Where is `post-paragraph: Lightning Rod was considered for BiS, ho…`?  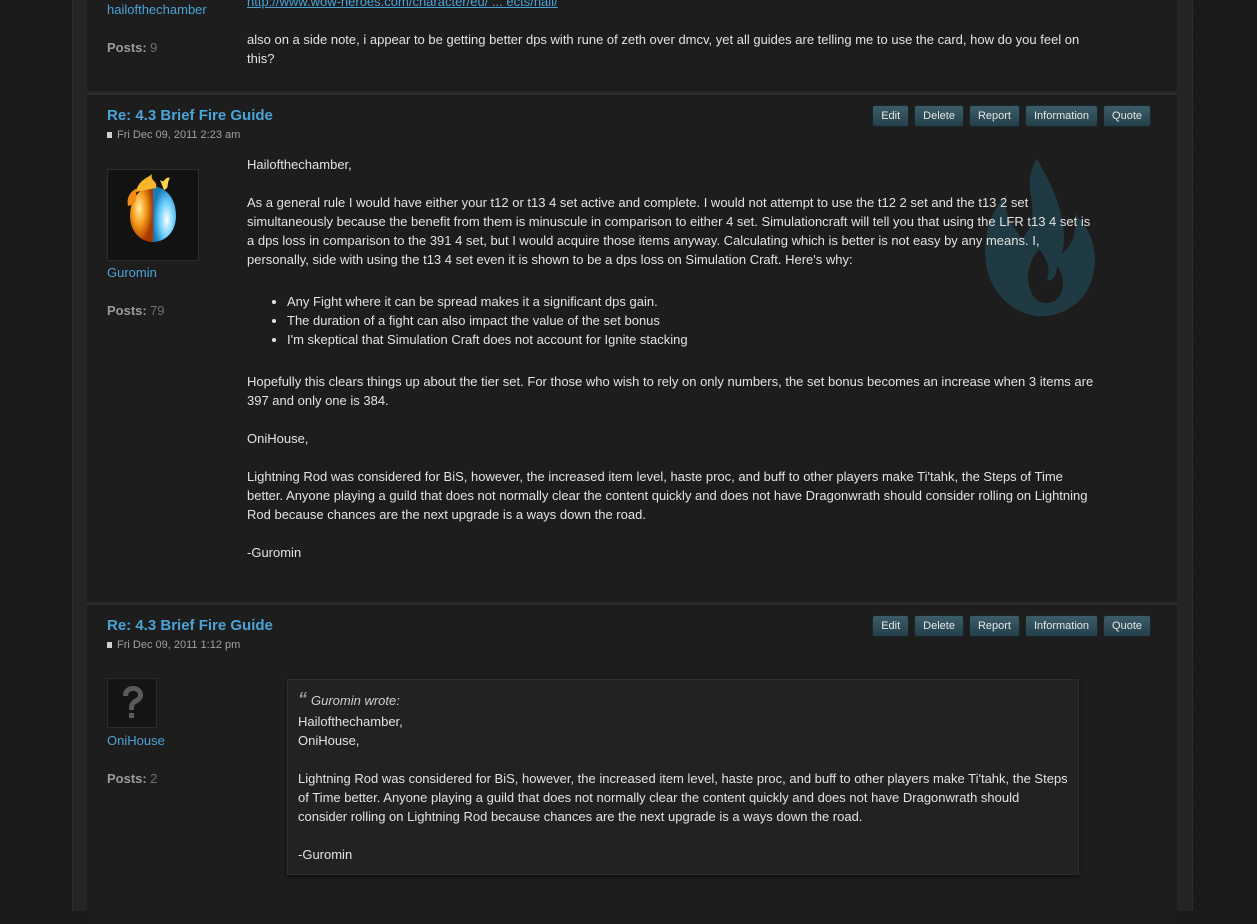 post-paragraph: Lightning Rod was considered for BiS, ho… is located at coordinates (667, 495).